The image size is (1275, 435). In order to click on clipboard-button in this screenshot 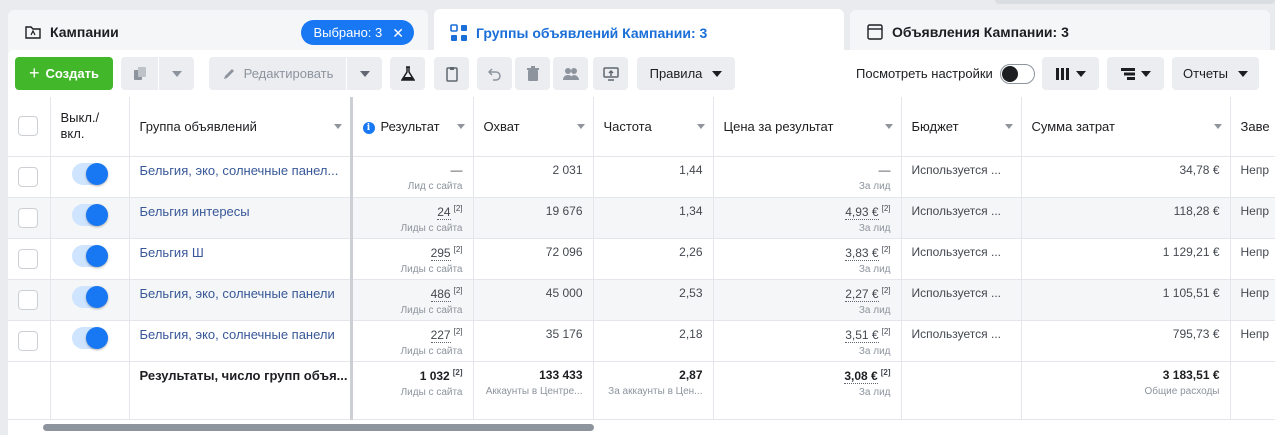, I will do `click(451, 73)`.